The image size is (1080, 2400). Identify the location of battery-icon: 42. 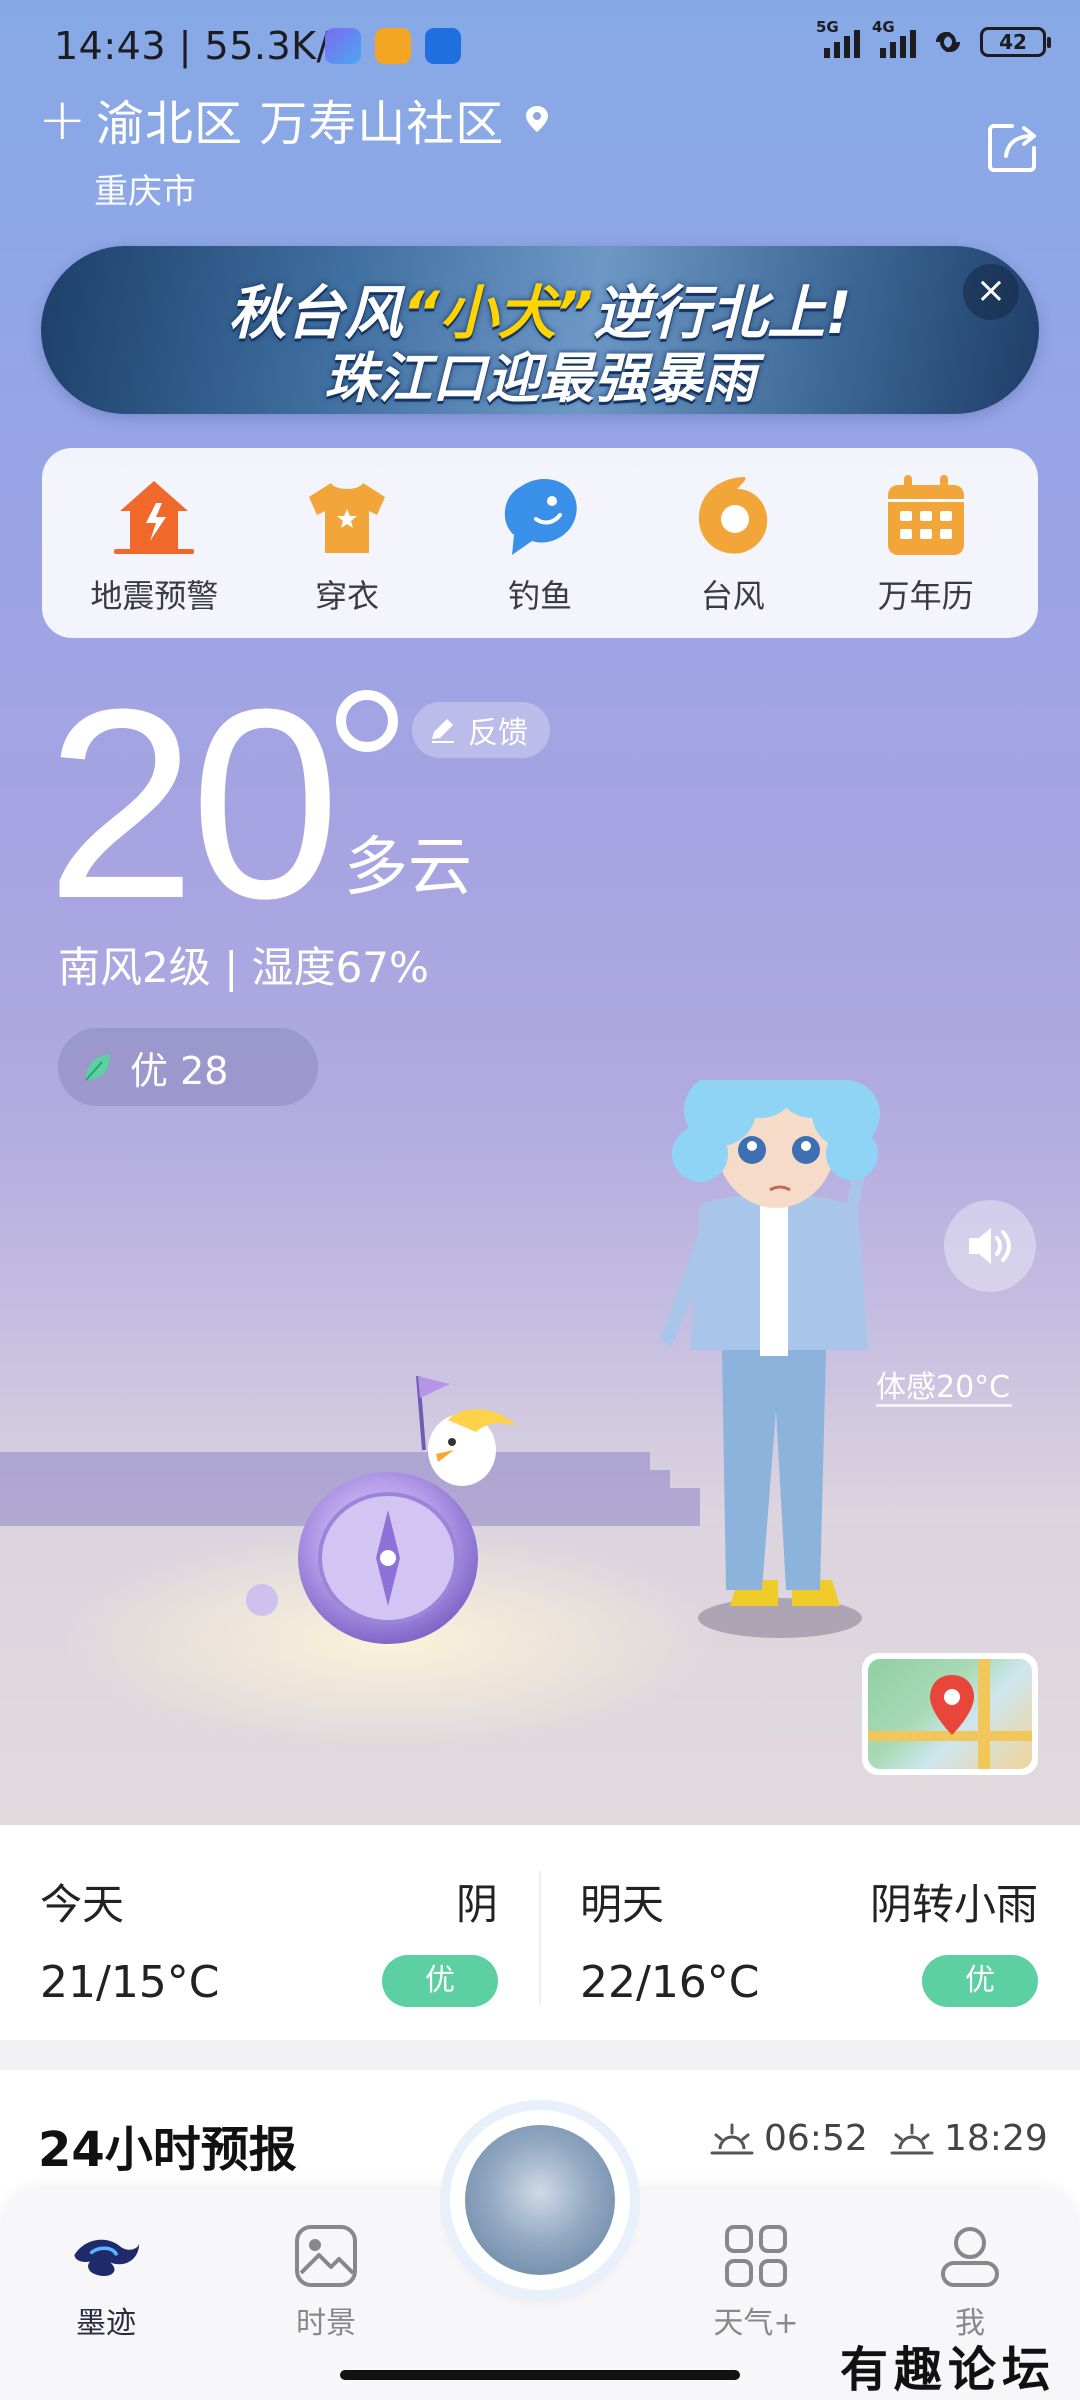
(1015, 42).